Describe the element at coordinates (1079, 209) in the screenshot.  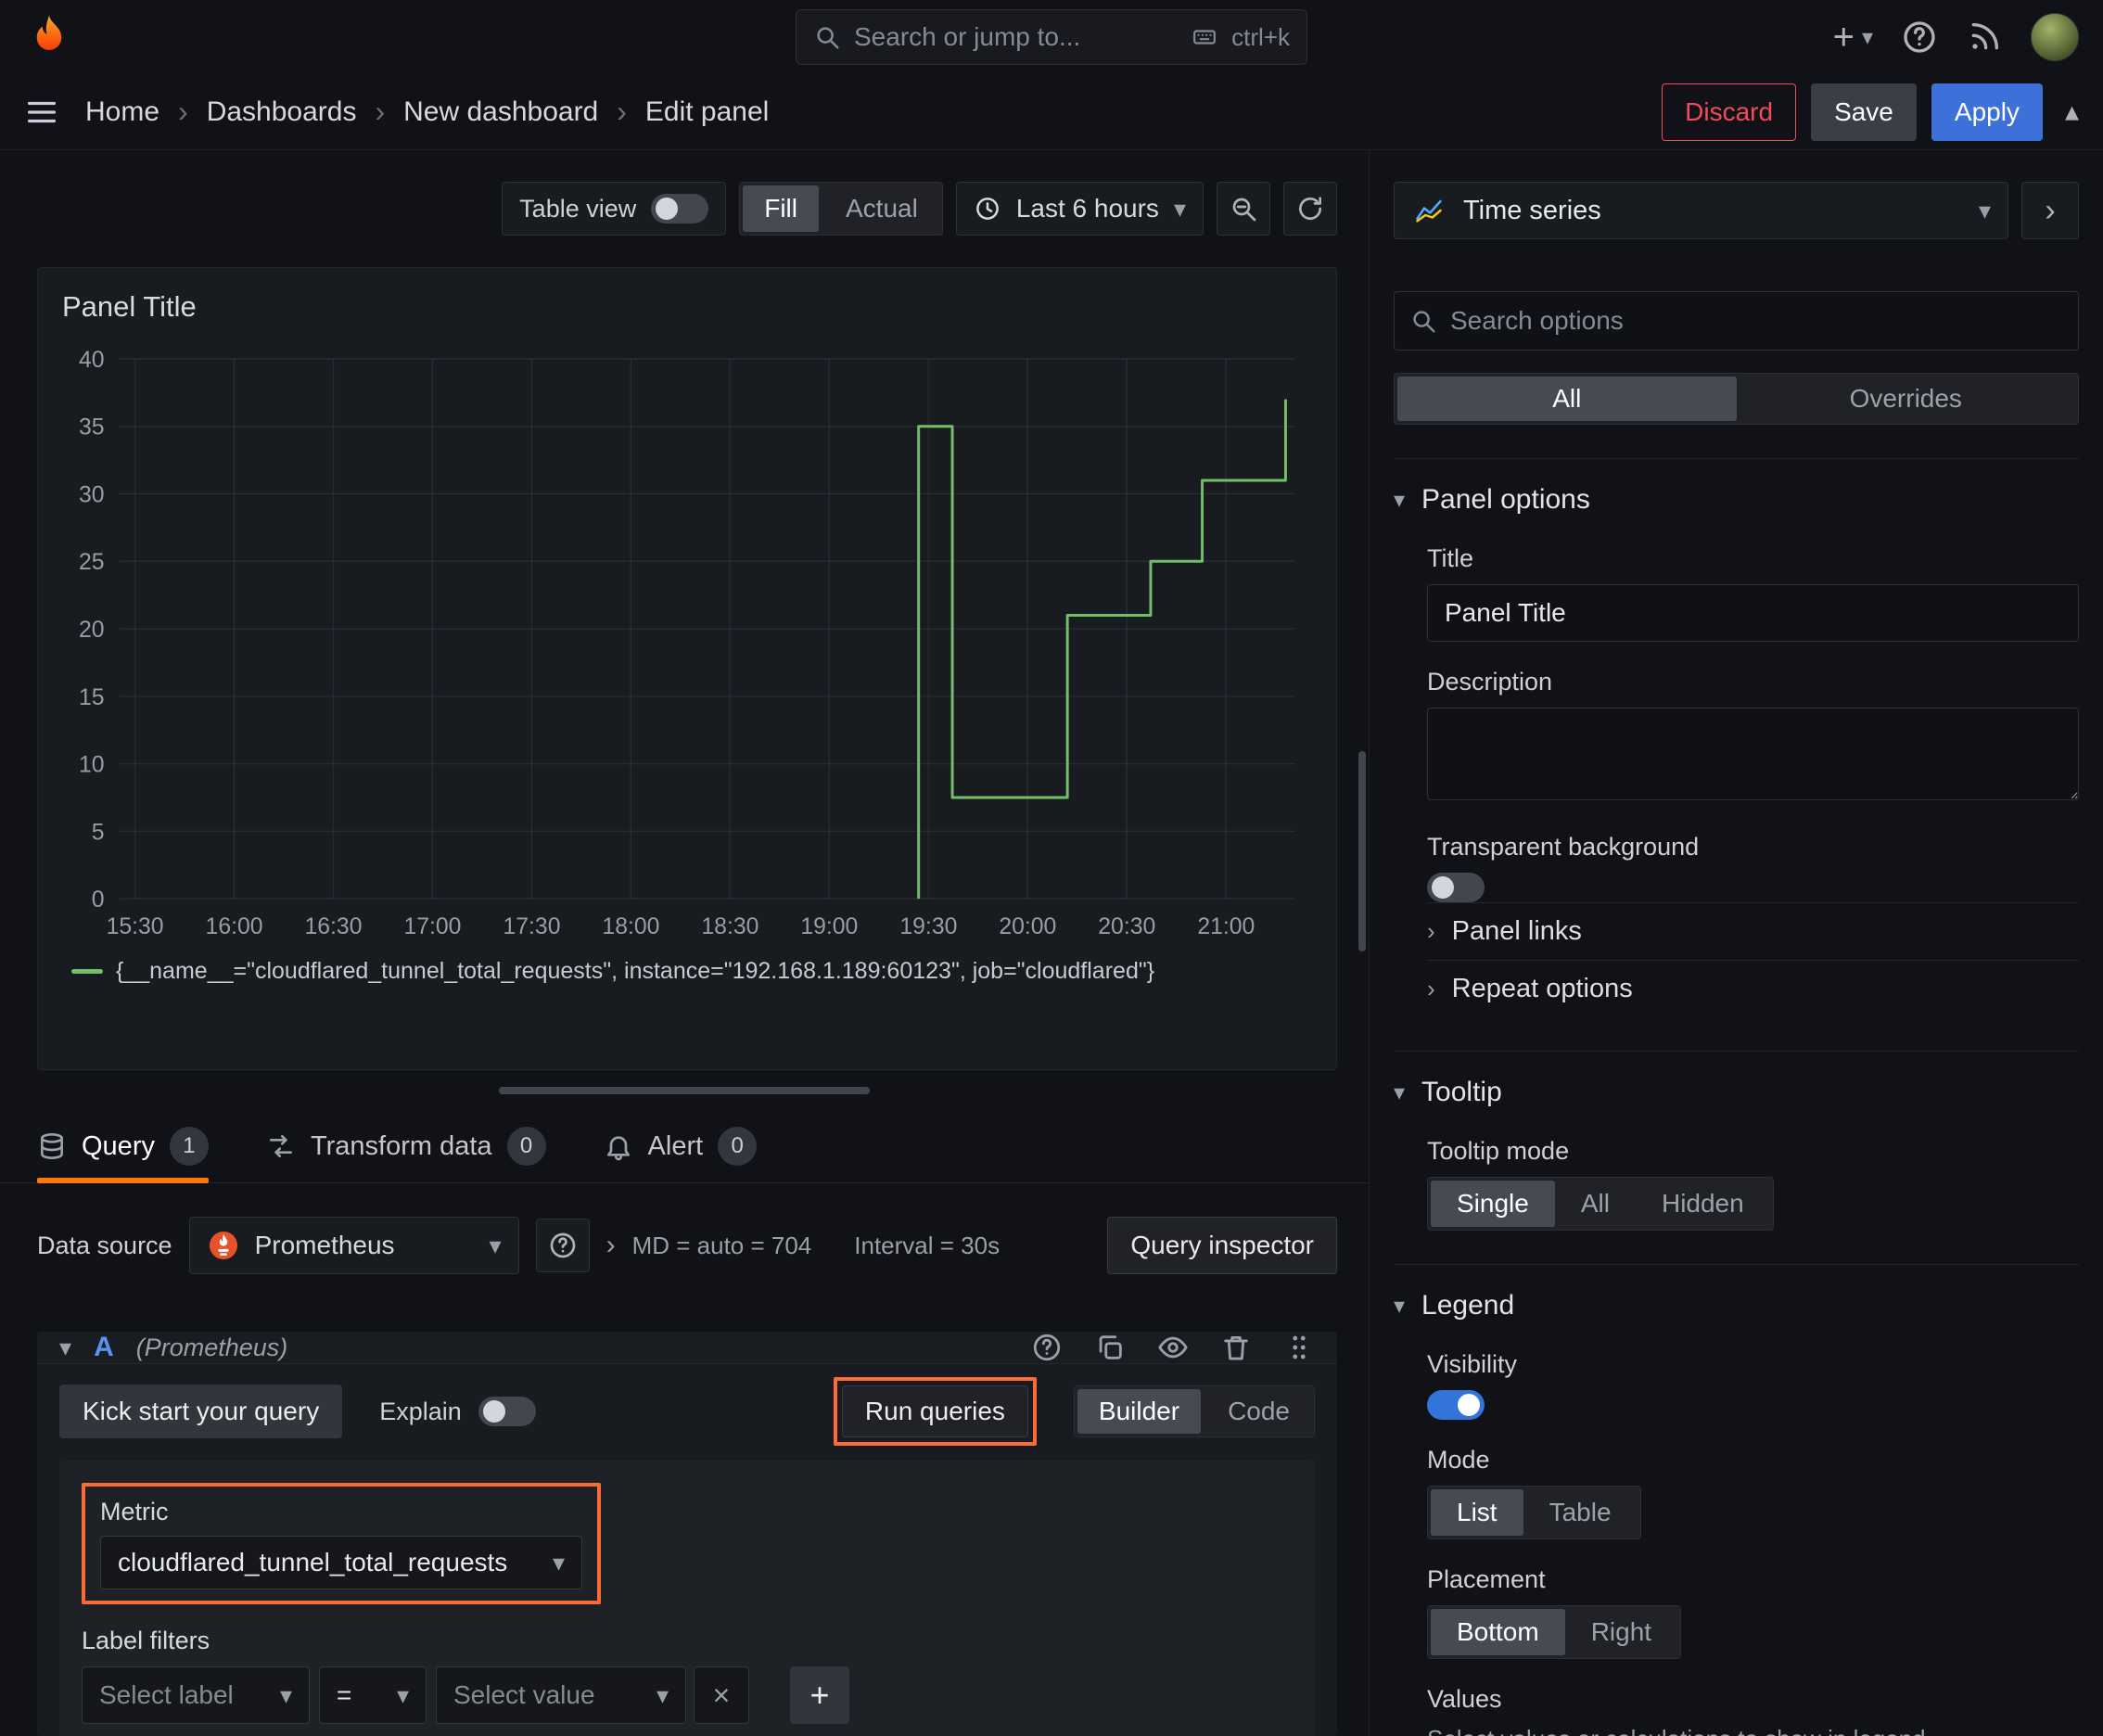
I see `time-range-picker: Last 6 hours ▾` at that location.